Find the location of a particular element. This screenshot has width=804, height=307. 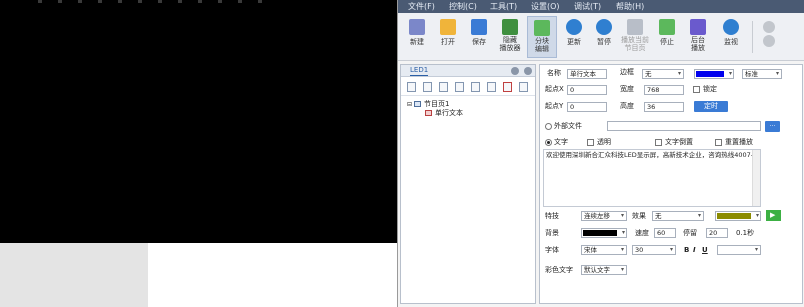

text-node-label: 单行文本 is located at coordinates (449, 113).